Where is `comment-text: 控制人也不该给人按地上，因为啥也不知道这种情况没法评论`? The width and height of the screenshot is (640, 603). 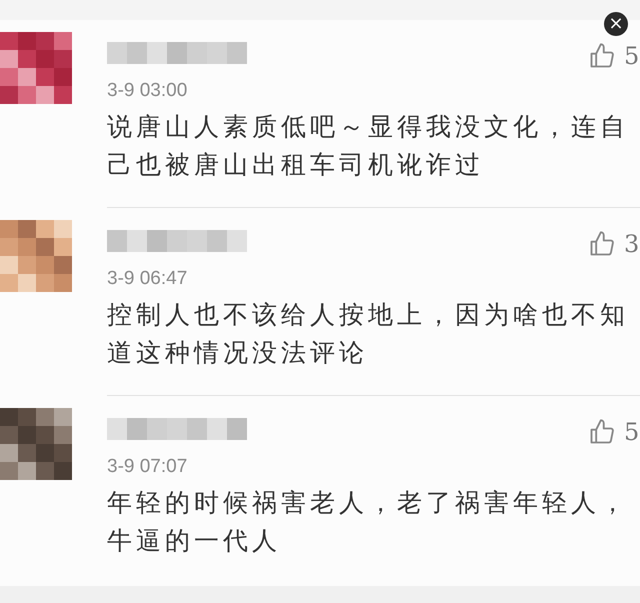 comment-text: 控制人也不该给人按地上，因为啥也不知道这种情况没法评论 is located at coordinates (368, 334).